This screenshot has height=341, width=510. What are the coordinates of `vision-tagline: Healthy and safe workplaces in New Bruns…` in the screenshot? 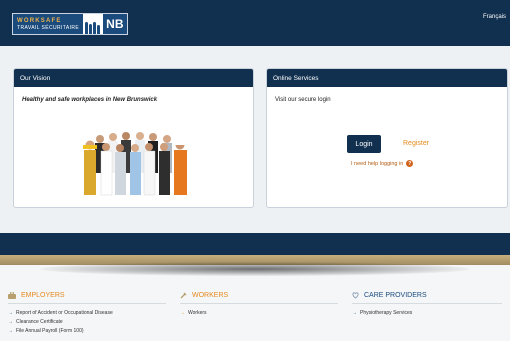 It's located at (90, 100).